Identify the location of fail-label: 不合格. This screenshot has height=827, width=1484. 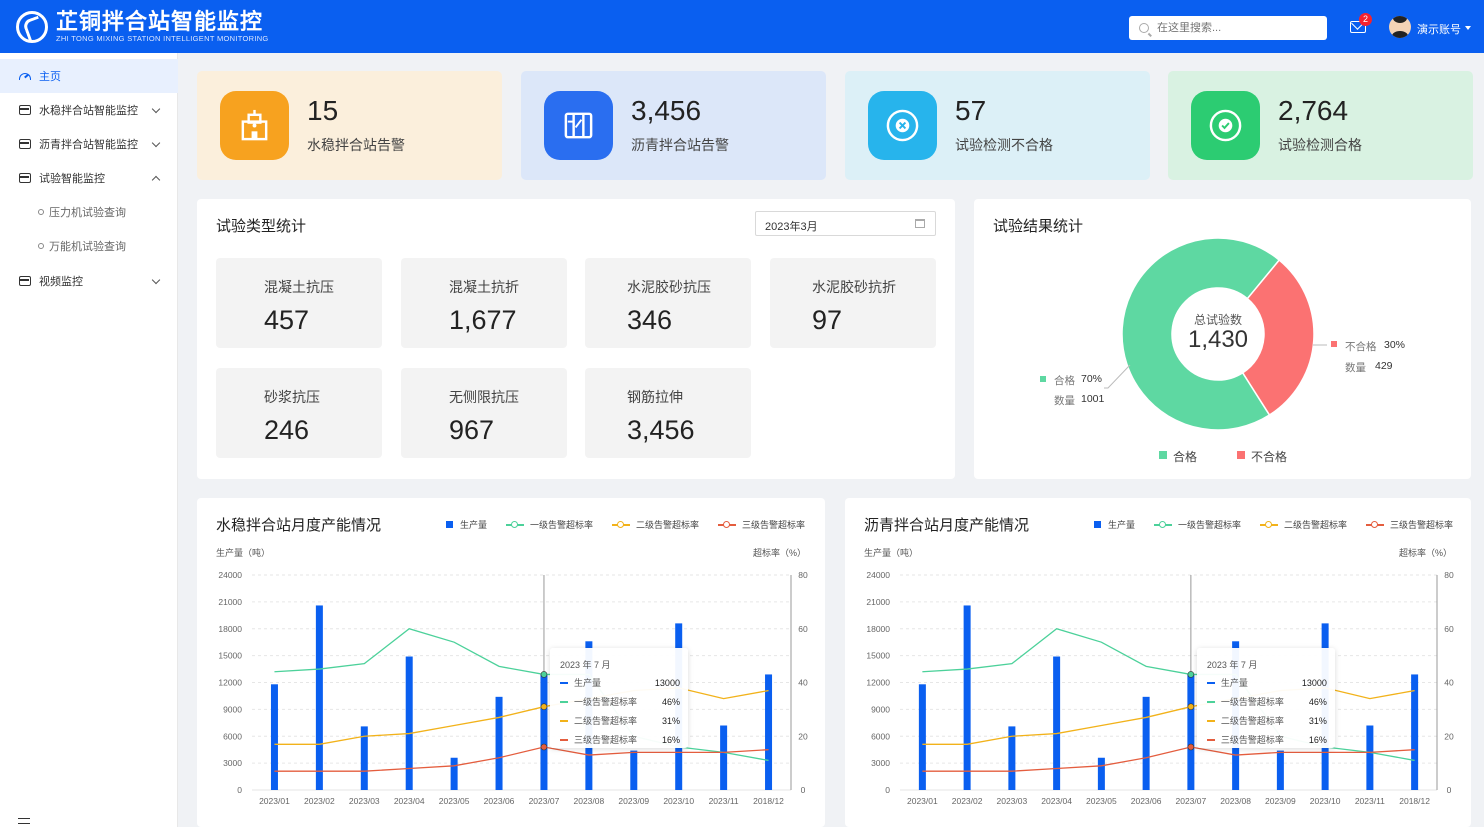
(1361, 347).